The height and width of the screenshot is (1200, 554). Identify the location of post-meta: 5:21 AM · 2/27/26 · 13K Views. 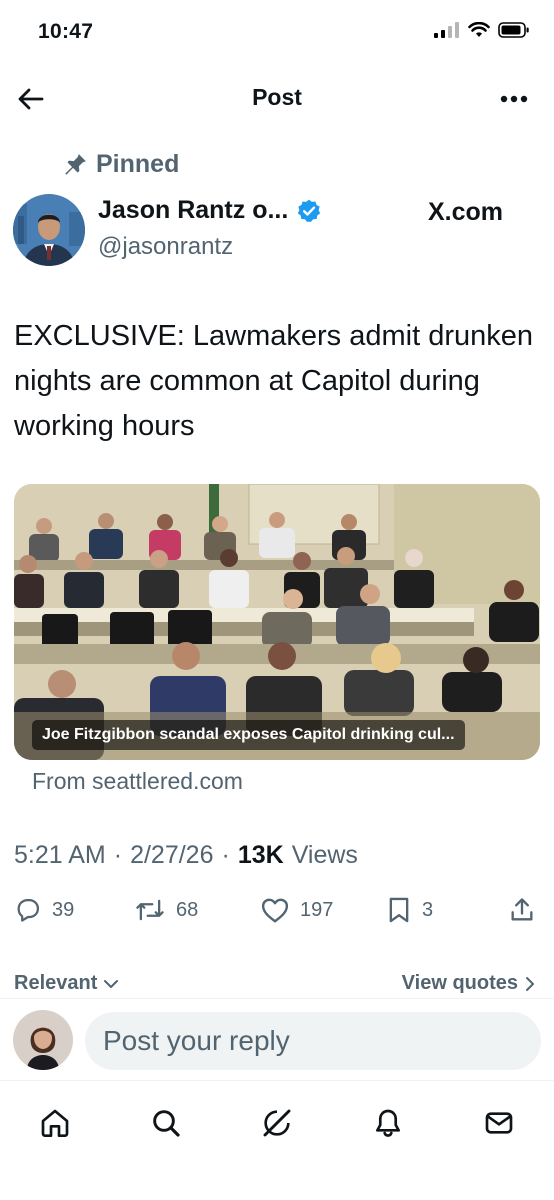
(186, 855).